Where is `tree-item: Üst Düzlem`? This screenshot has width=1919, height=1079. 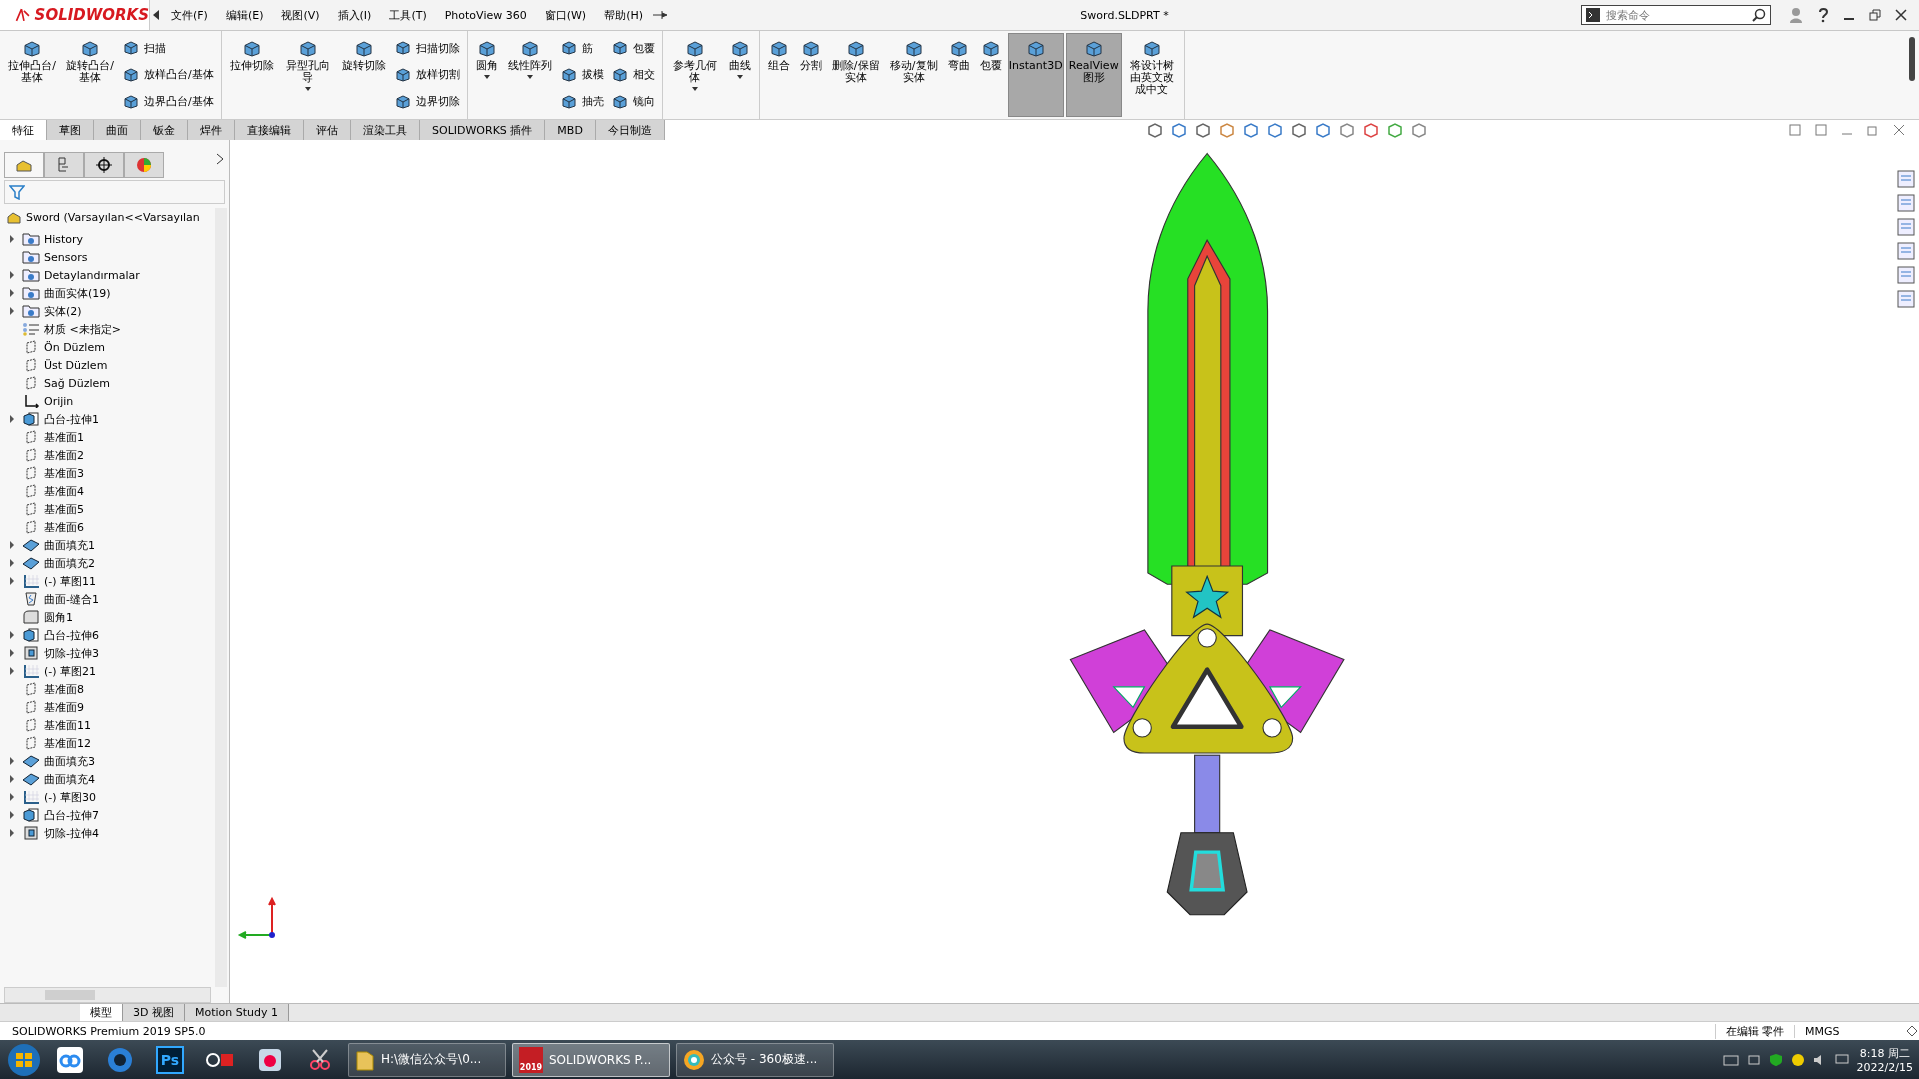 tree-item: Üst Düzlem is located at coordinates (76, 365).